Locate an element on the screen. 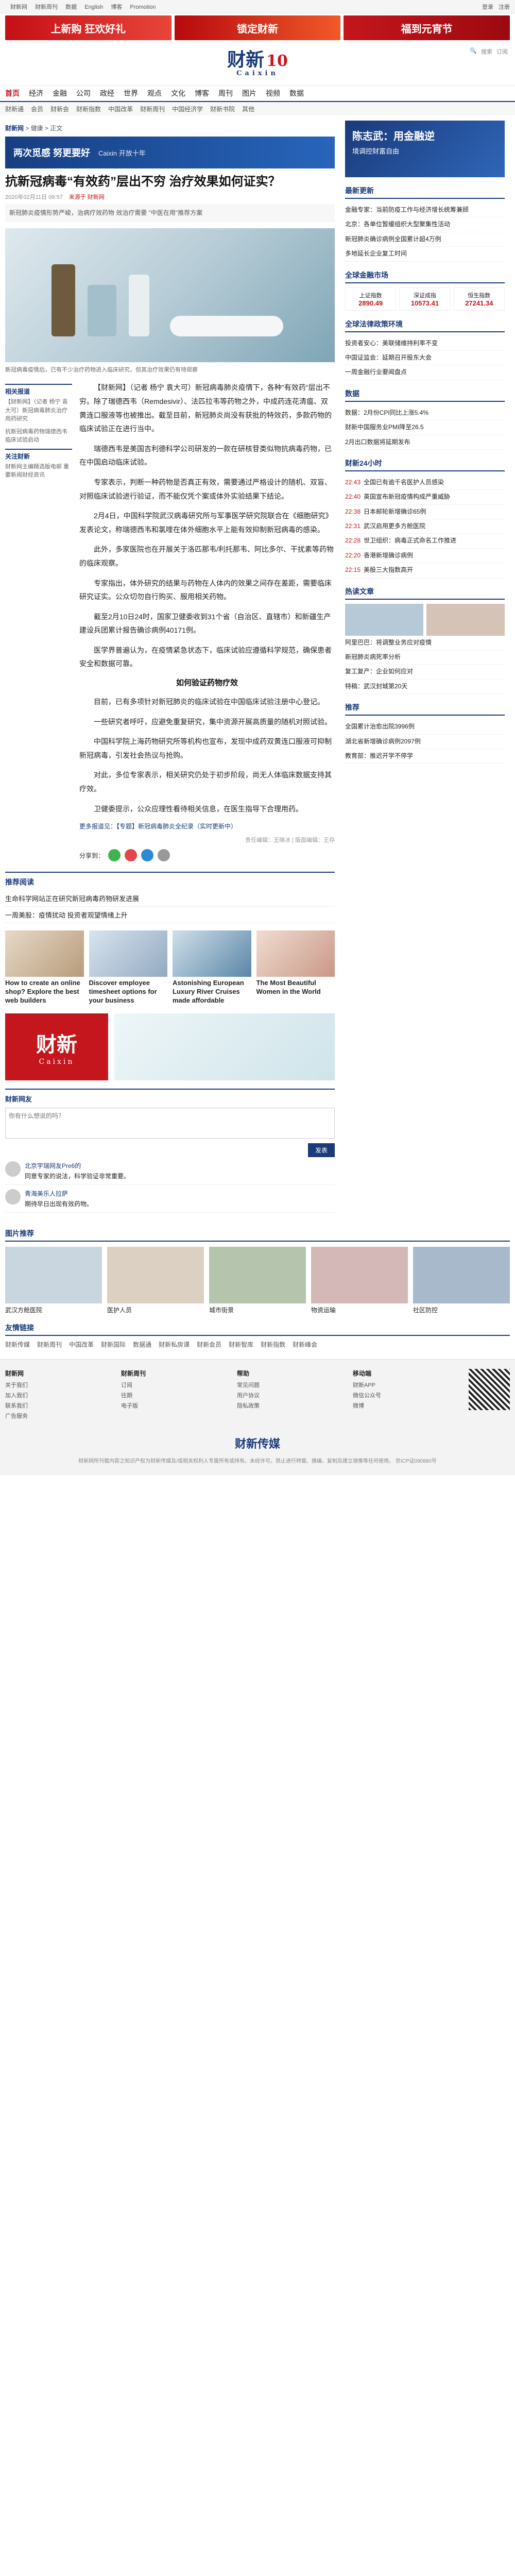 This screenshot has width=515, height=2576. nav-item: 政经 is located at coordinates (107, 93).